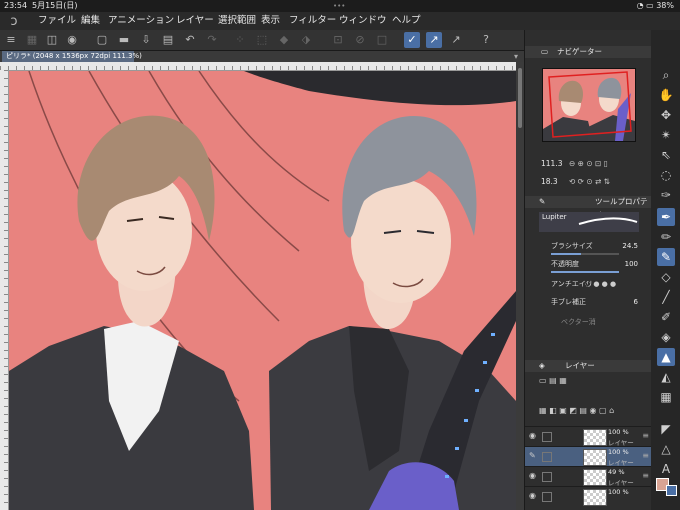 This screenshot has height=510, width=680. What do you see at coordinates (312, 21) in the screenshot?
I see `menu-filter: フィルター` at bounding box center [312, 21].